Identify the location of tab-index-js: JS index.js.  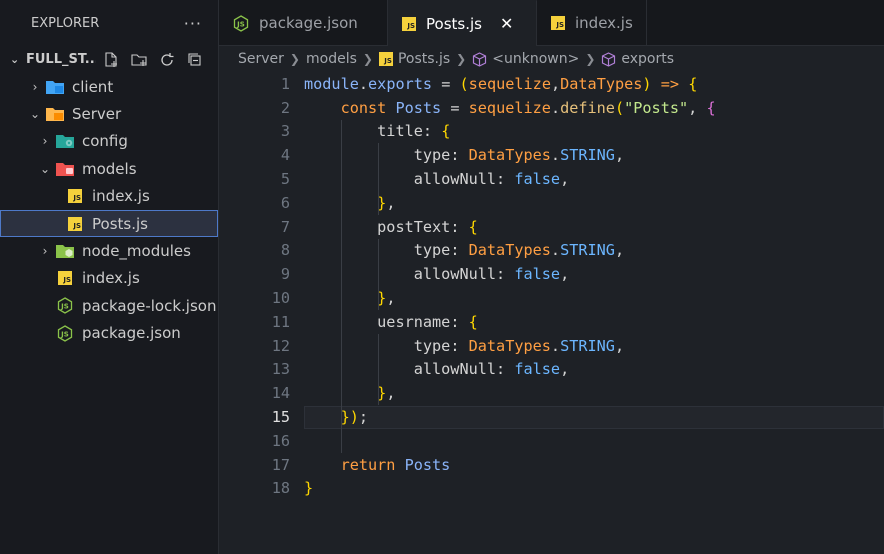
(592, 23).